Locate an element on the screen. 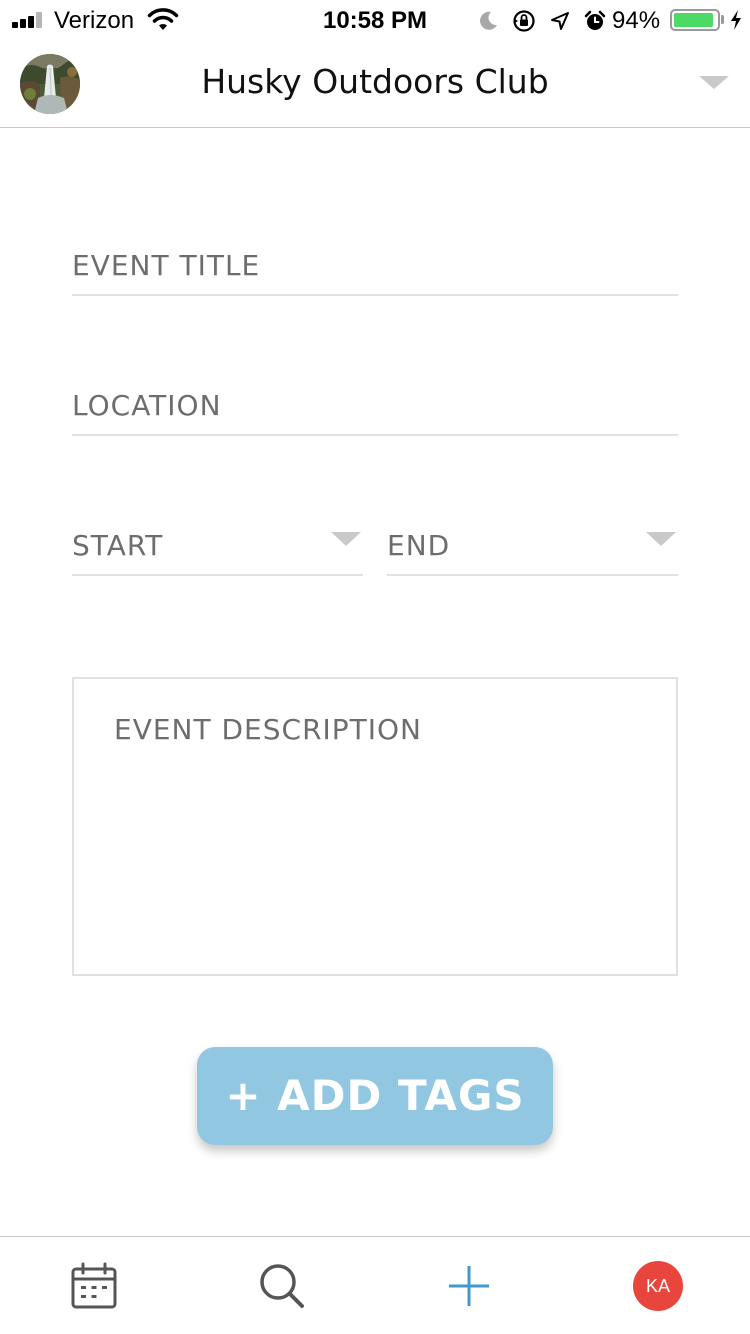 This screenshot has height=1334, width=750. start-caret-down-icon is located at coordinates (346, 539).